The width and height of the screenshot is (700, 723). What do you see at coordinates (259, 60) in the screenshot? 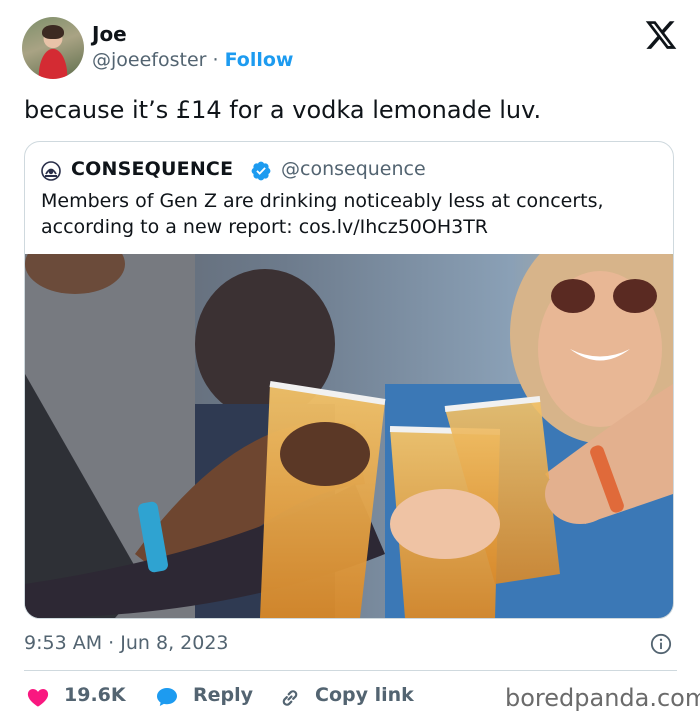
I see `follow-button: Follow` at bounding box center [259, 60].